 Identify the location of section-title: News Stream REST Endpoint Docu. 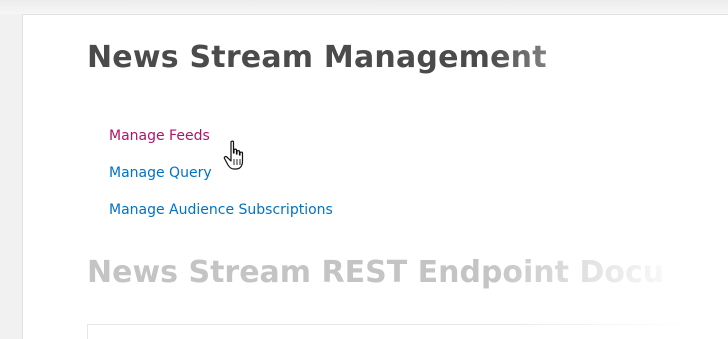
(376, 272).